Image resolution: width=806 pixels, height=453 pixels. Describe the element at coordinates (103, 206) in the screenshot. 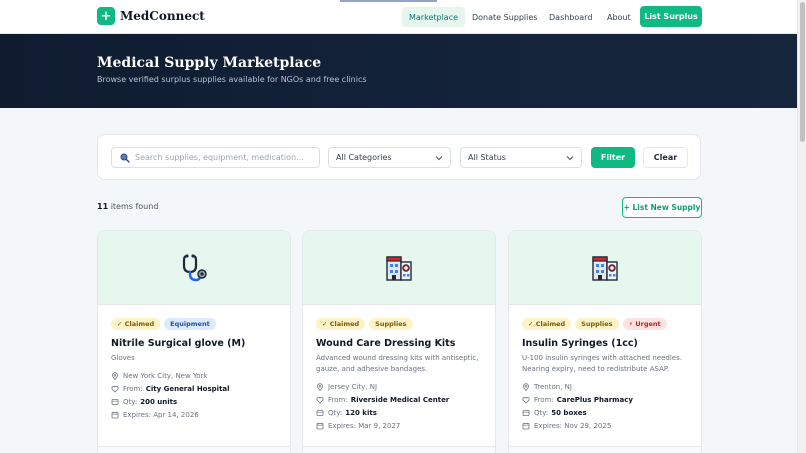

I see `results-count-number: 11` at that location.